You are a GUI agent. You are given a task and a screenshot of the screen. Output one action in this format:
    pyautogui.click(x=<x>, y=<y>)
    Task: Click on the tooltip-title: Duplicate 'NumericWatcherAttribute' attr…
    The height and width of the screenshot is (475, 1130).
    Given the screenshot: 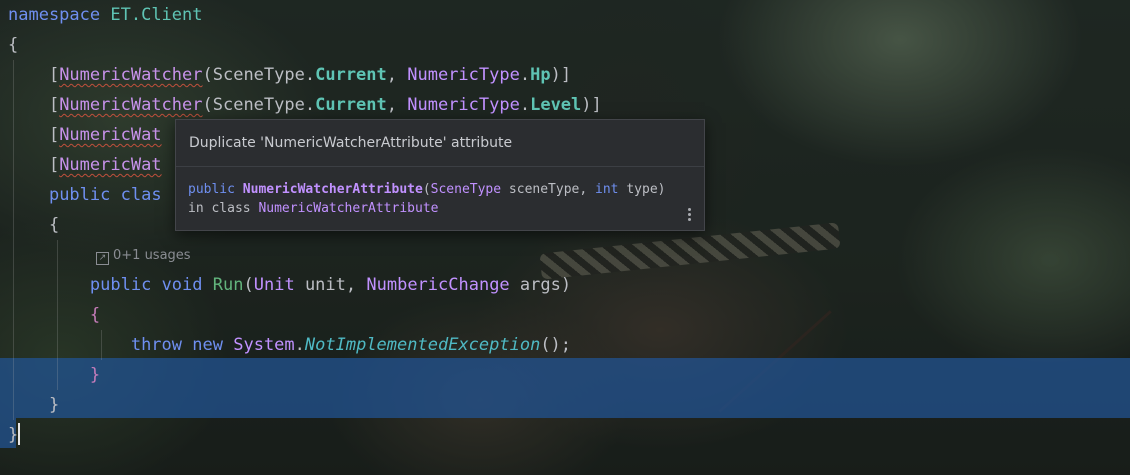 What is the action you would take?
    pyautogui.click(x=440, y=143)
    